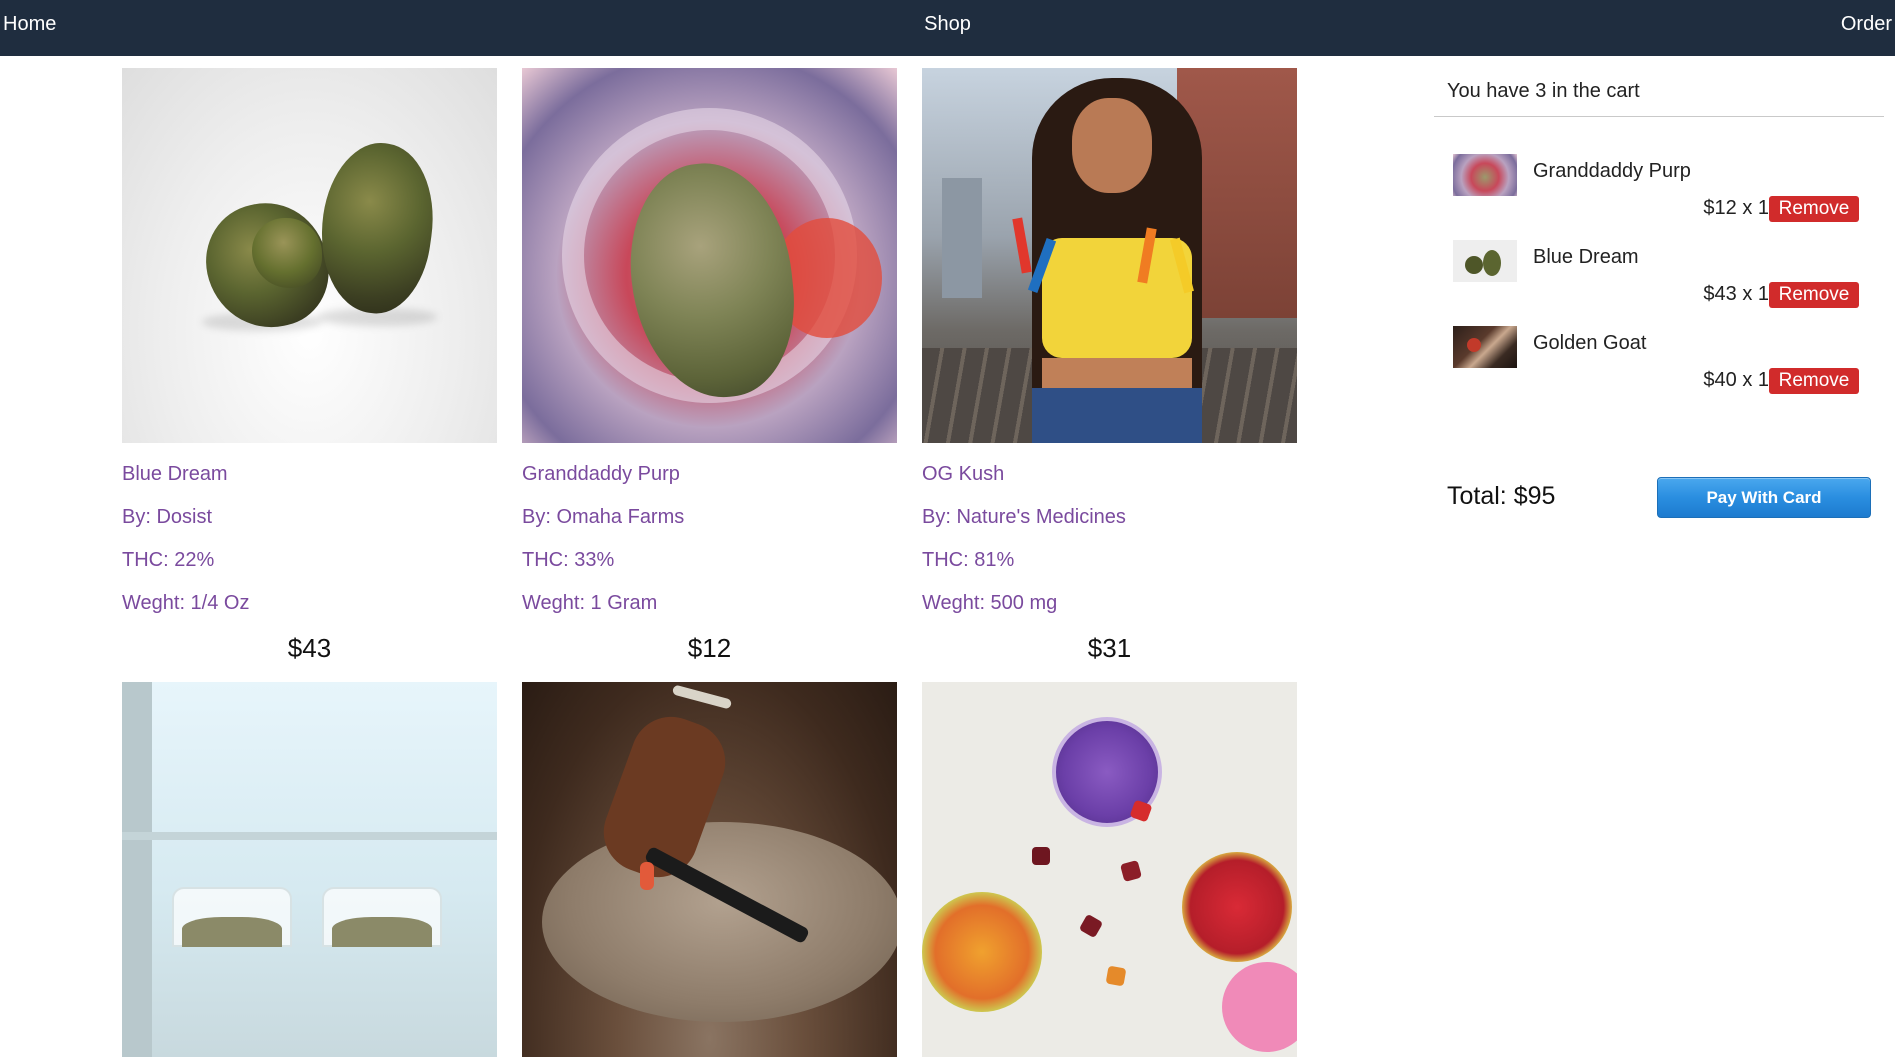  What do you see at coordinates (1659, 92) in the screenshot?
I see `cart-count-text: You have 3 in the cart` at bounding box center [1659, 92].